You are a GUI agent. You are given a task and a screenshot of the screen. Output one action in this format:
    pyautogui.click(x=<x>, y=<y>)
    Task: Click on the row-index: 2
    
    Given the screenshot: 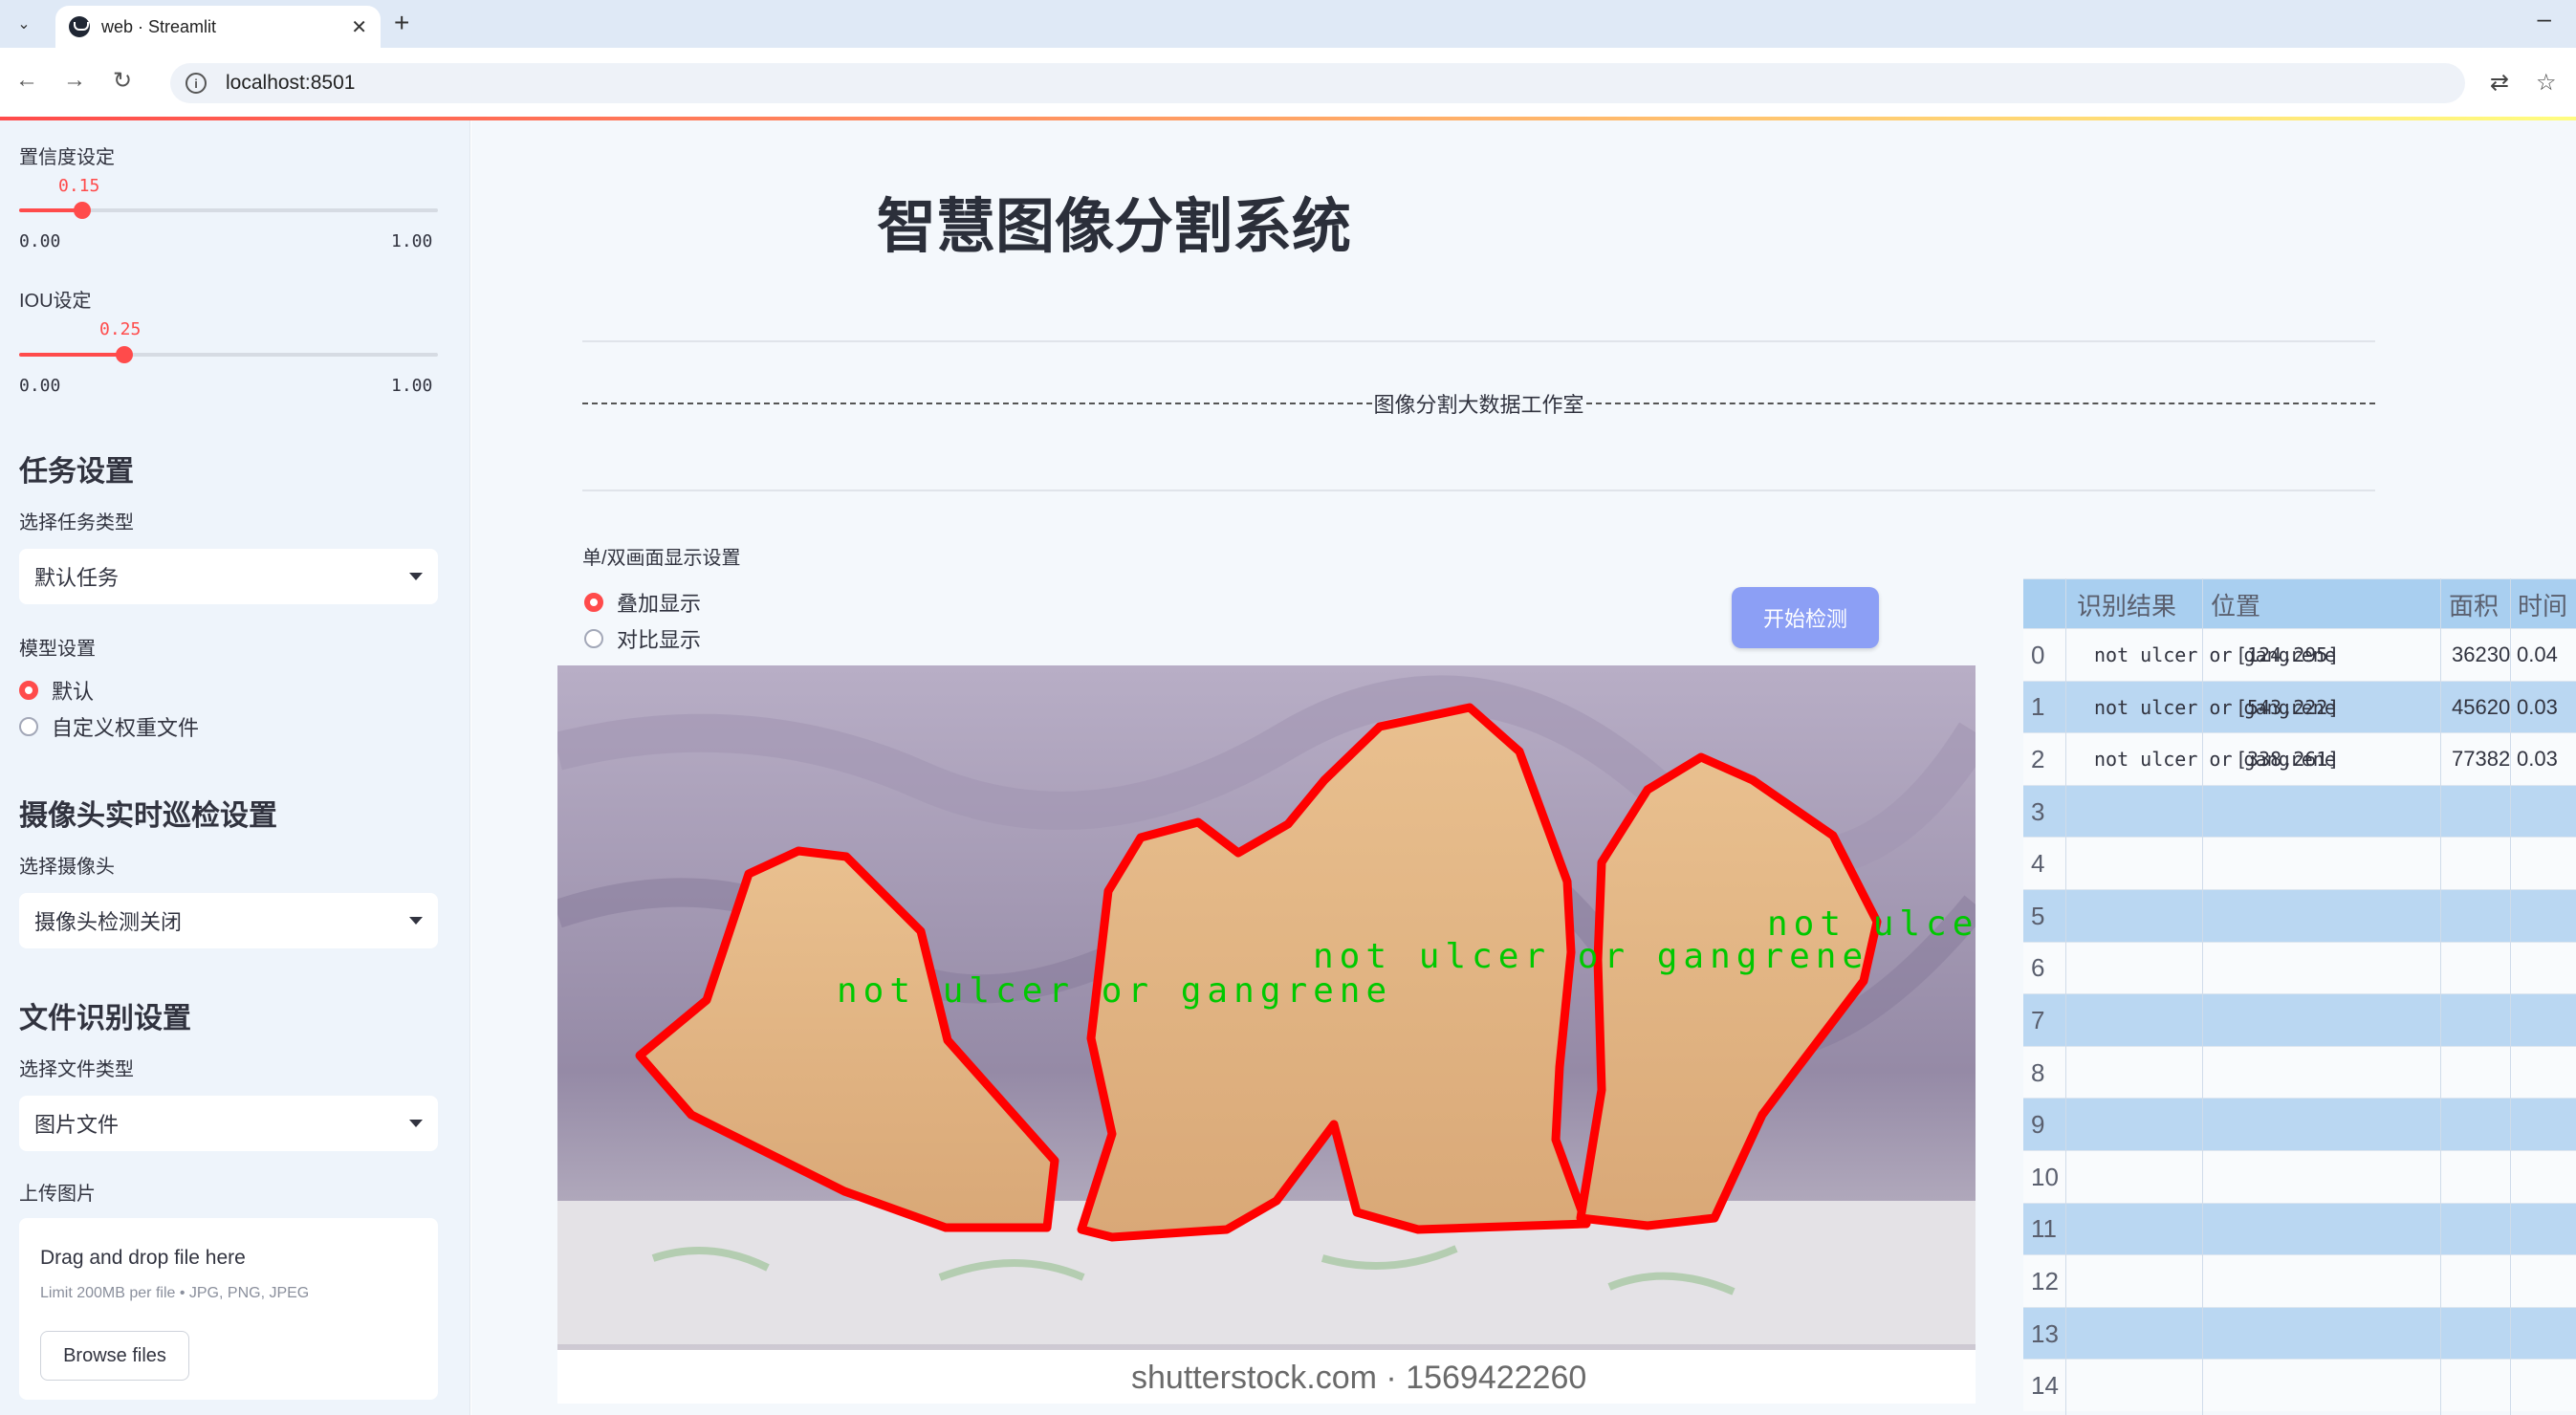 What is the action you would take?
    pyautogui.click(x=2038, y=758)
    